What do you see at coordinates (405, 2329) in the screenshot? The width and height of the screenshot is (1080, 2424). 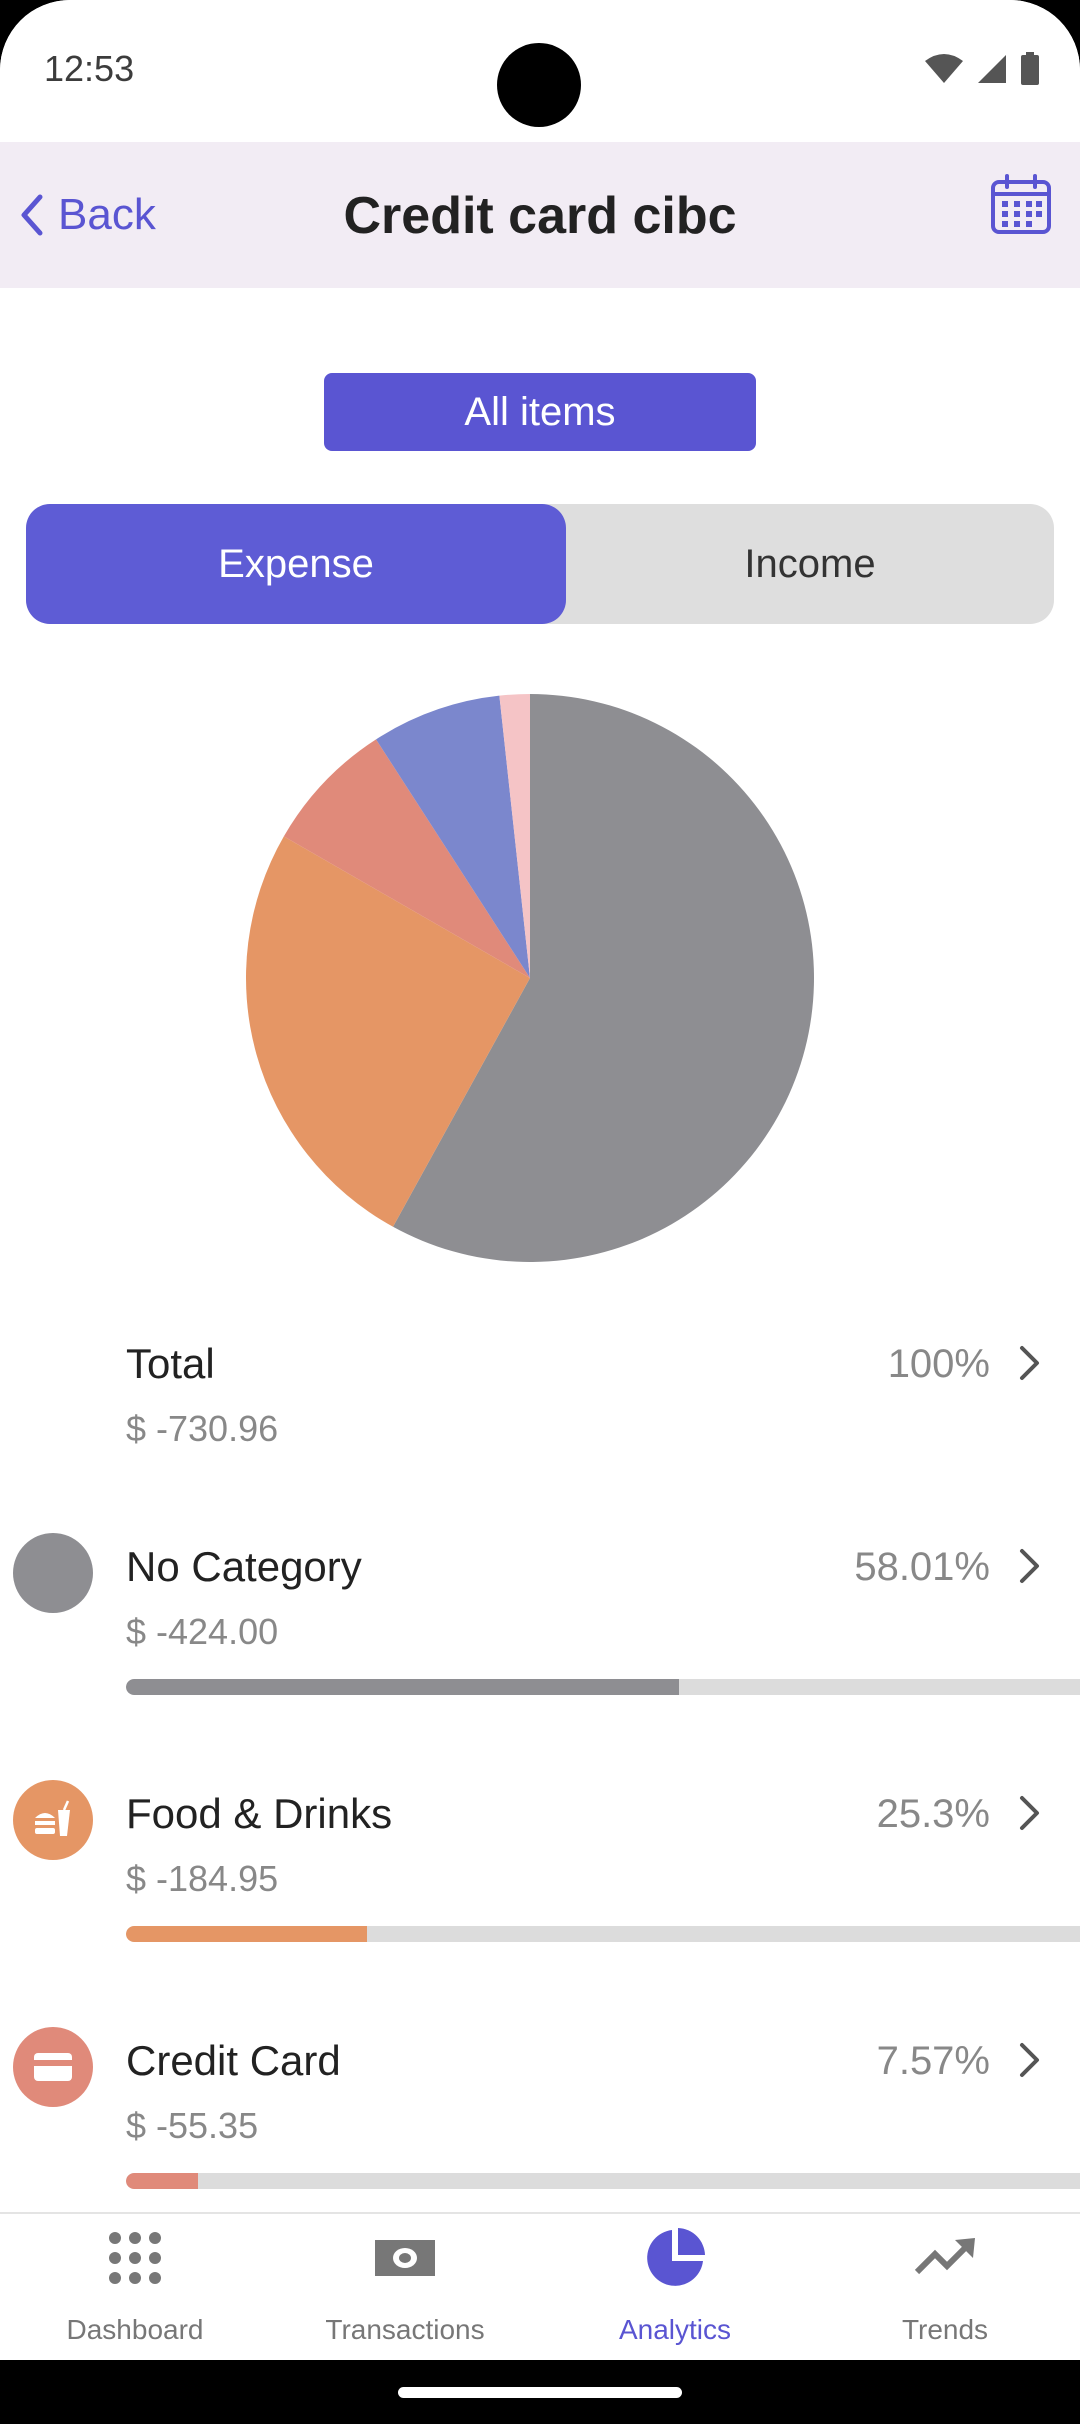 I see `nav-label: Transactions` at bounding box center [405, 2329].